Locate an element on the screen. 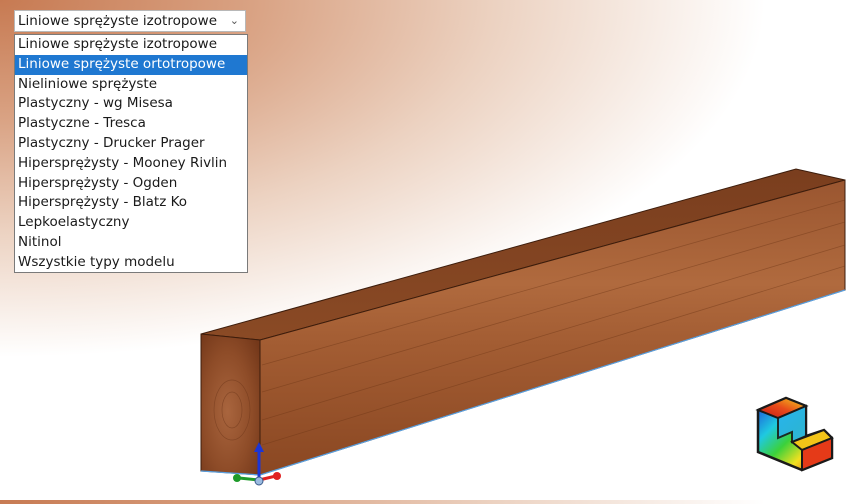 Image resolution: width=860 pixels, height=504 pixels. material-model-selected-value: Liniowe sprężyste izotropowe is located at coordinates (118, 21).